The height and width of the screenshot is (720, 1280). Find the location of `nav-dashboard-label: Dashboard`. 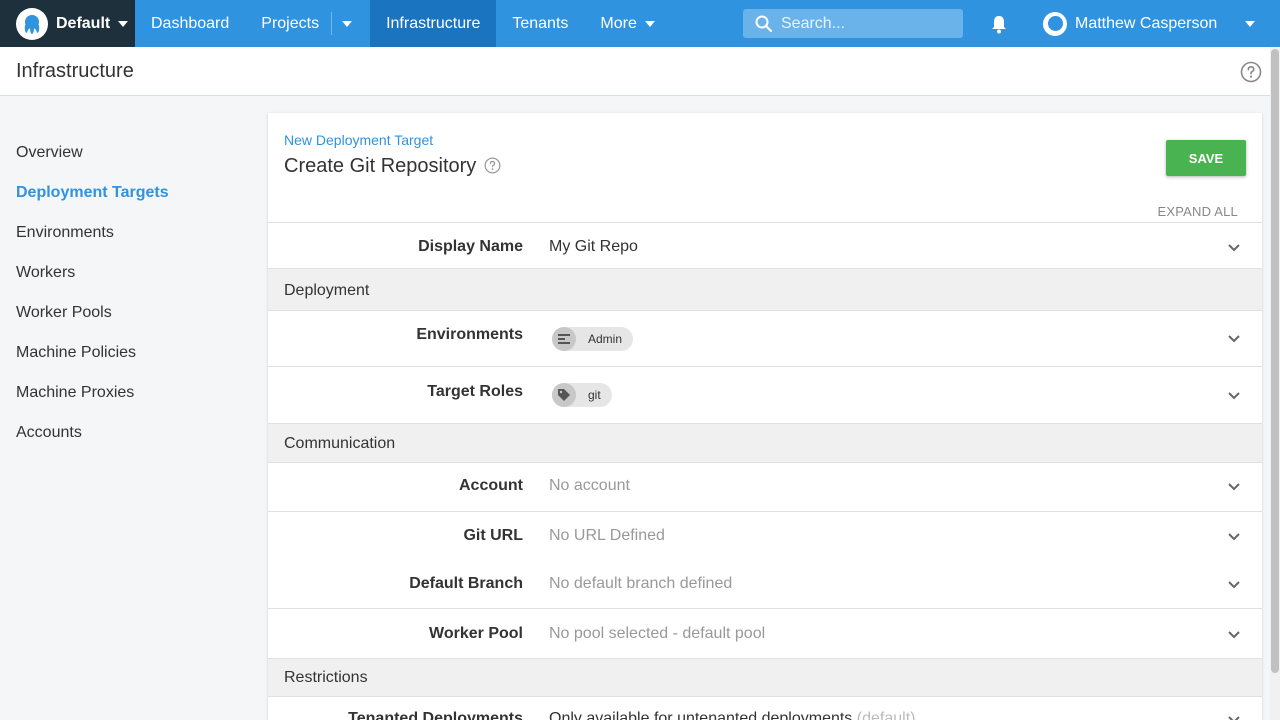

nav-dashboard-label: Dashboard is located at coordinates (190, 23).